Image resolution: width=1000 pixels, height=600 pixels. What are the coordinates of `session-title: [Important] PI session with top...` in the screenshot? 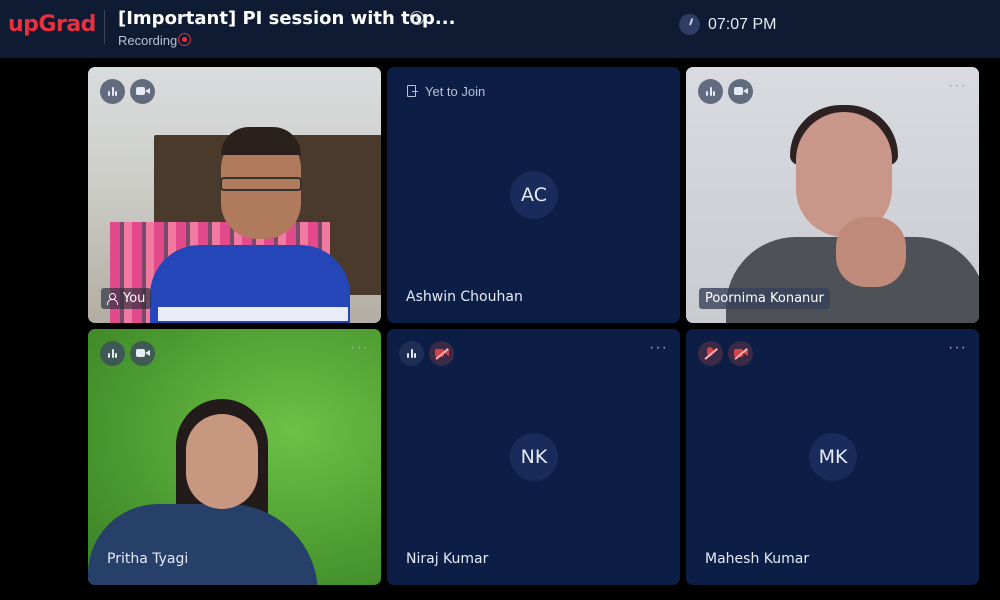 It's located at (287, 18).